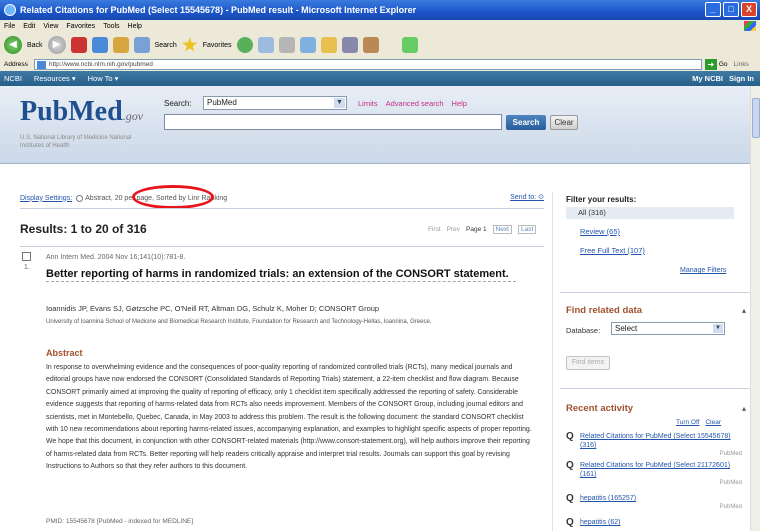 The image size is (760, 531). What do you see at coordinates (749, 9) in the screenshot?
I see `close-button: X` at bounding box center [749, 9].